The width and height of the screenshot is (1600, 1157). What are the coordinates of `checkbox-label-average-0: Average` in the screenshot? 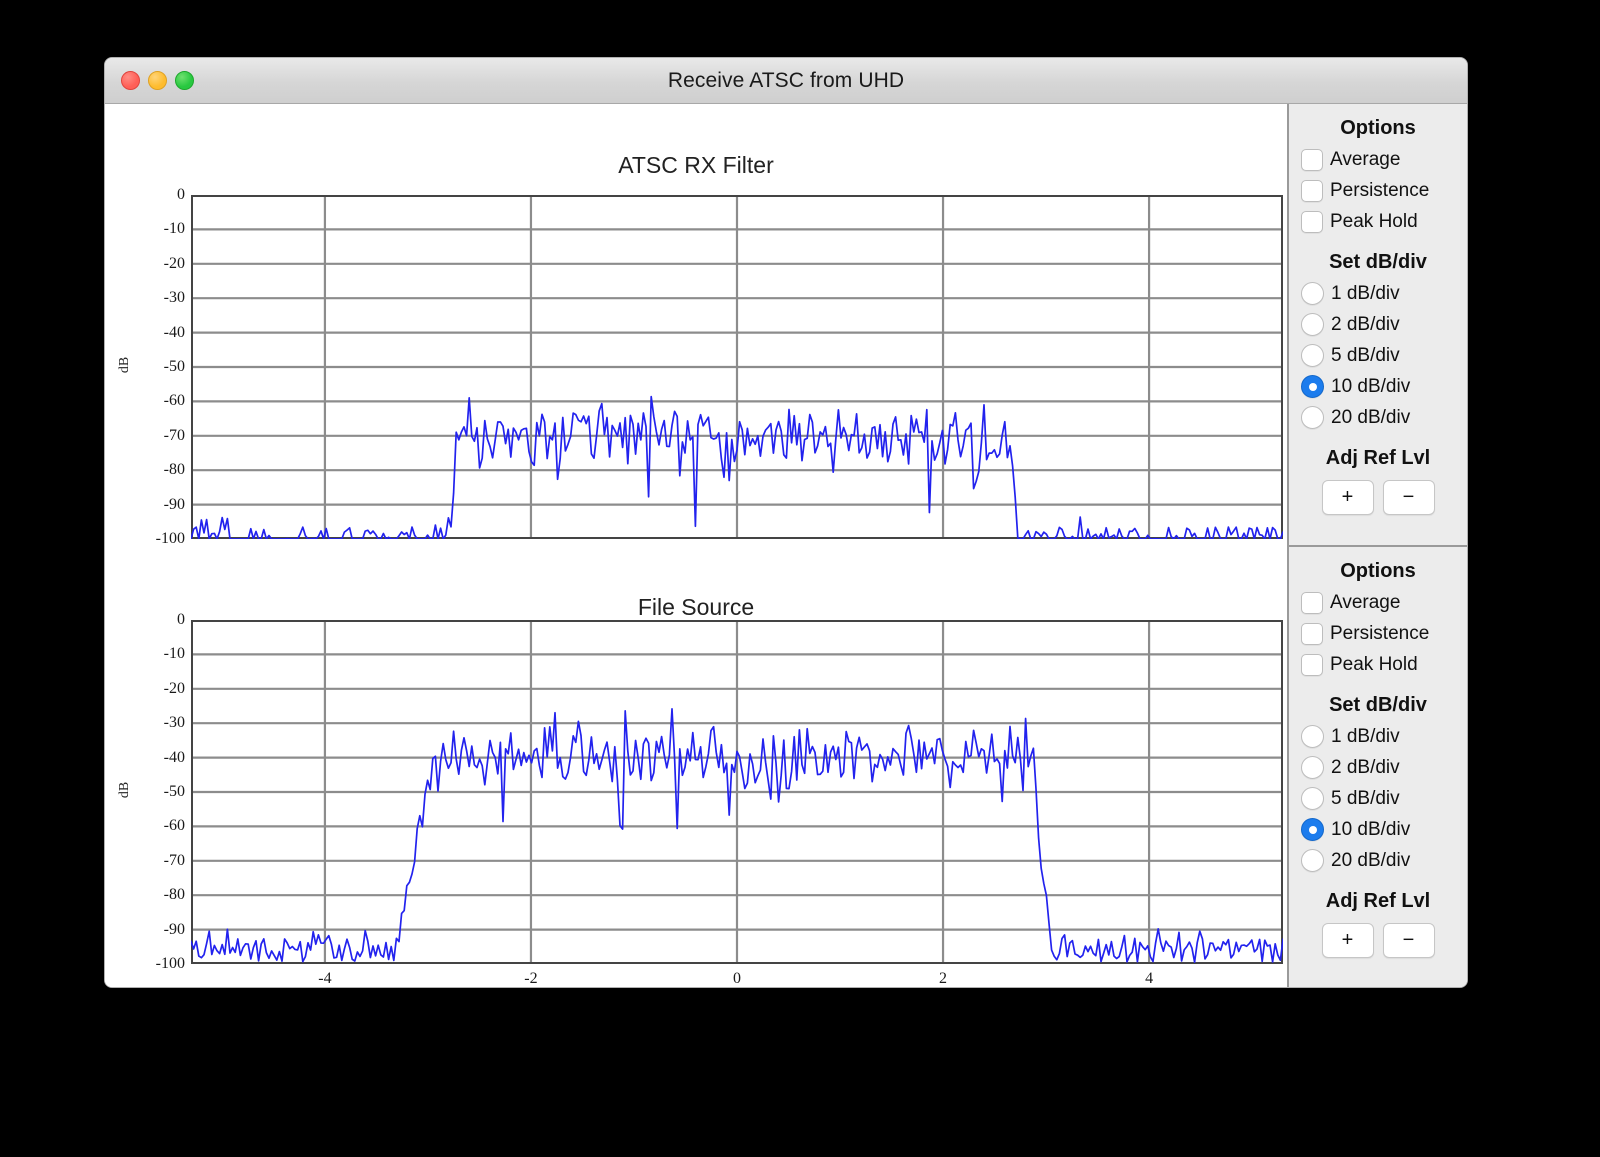 It's located at (1365, 159).